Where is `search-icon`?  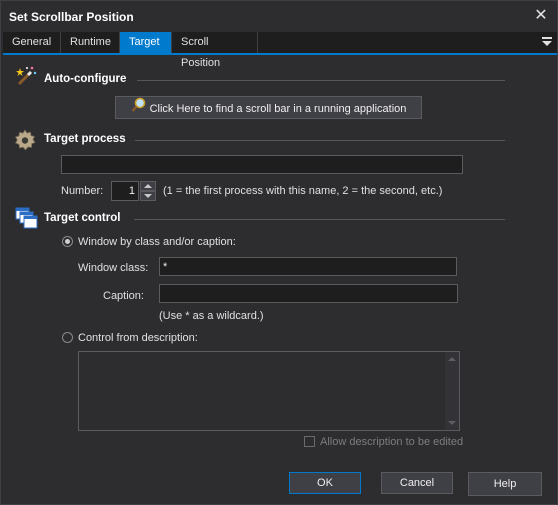 search-icon is located at coordinates (139, 109).